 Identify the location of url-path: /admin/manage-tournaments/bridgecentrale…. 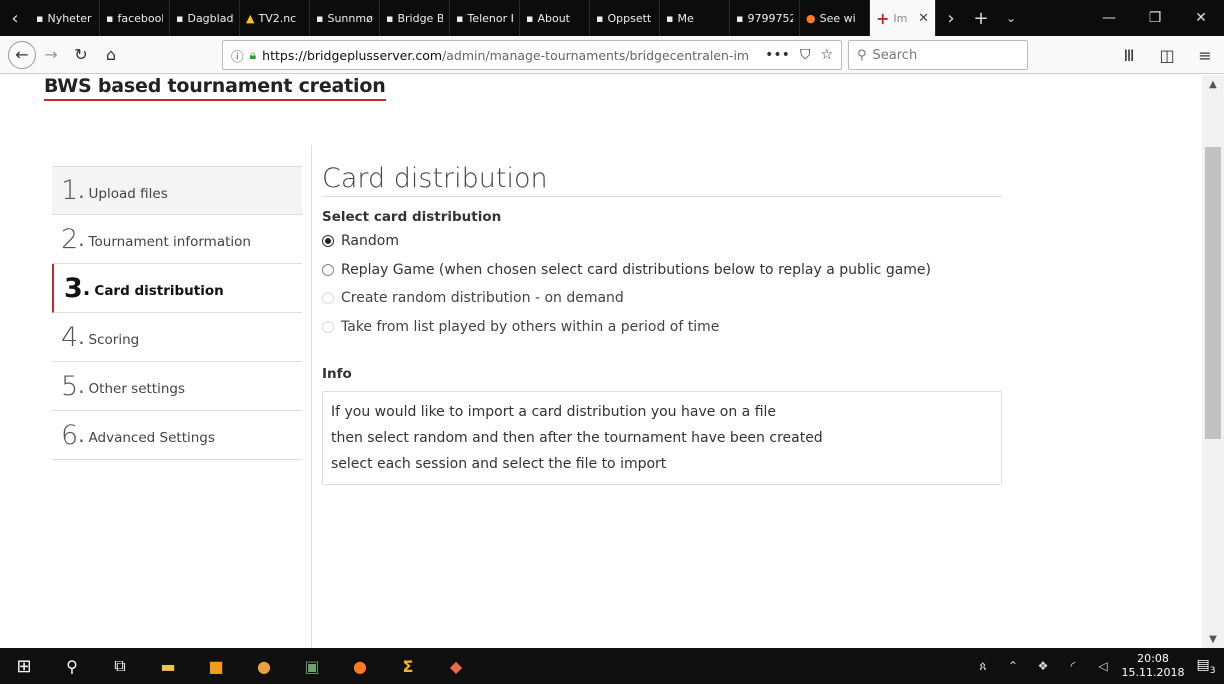
(596, 55).